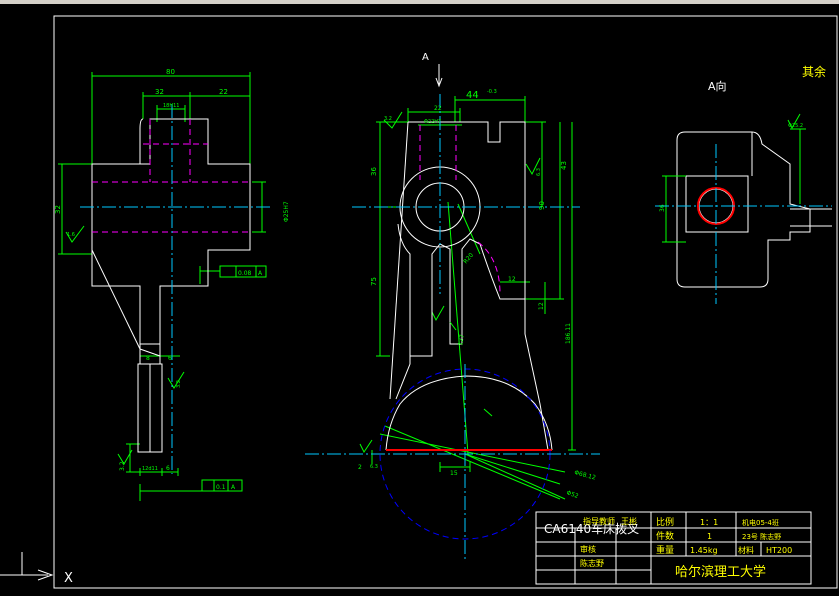 The image size is (839, 596). Describe the element at coordinates (388, 119) in the screenshot. I see `roughness-3-2-center: 3.2` at that location.